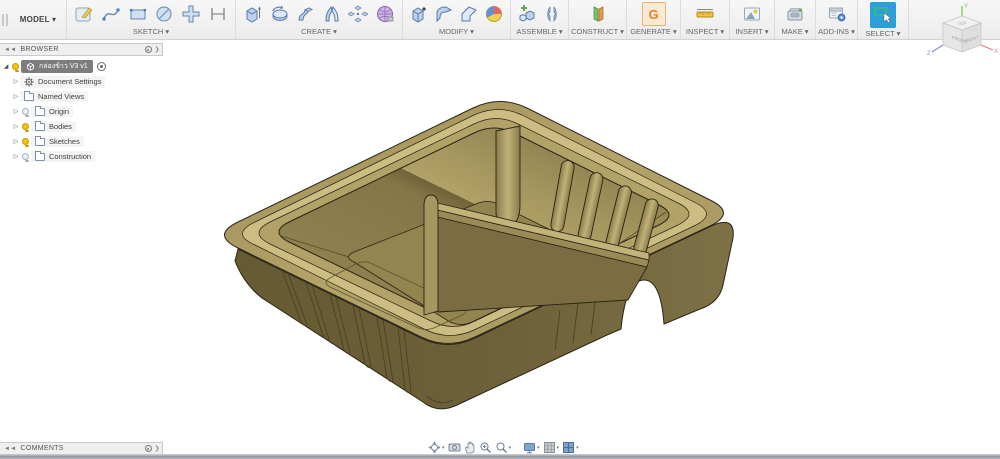 This screenshot has width=1000, height=459. I want to click on revolve-icon, so click(279, 14).